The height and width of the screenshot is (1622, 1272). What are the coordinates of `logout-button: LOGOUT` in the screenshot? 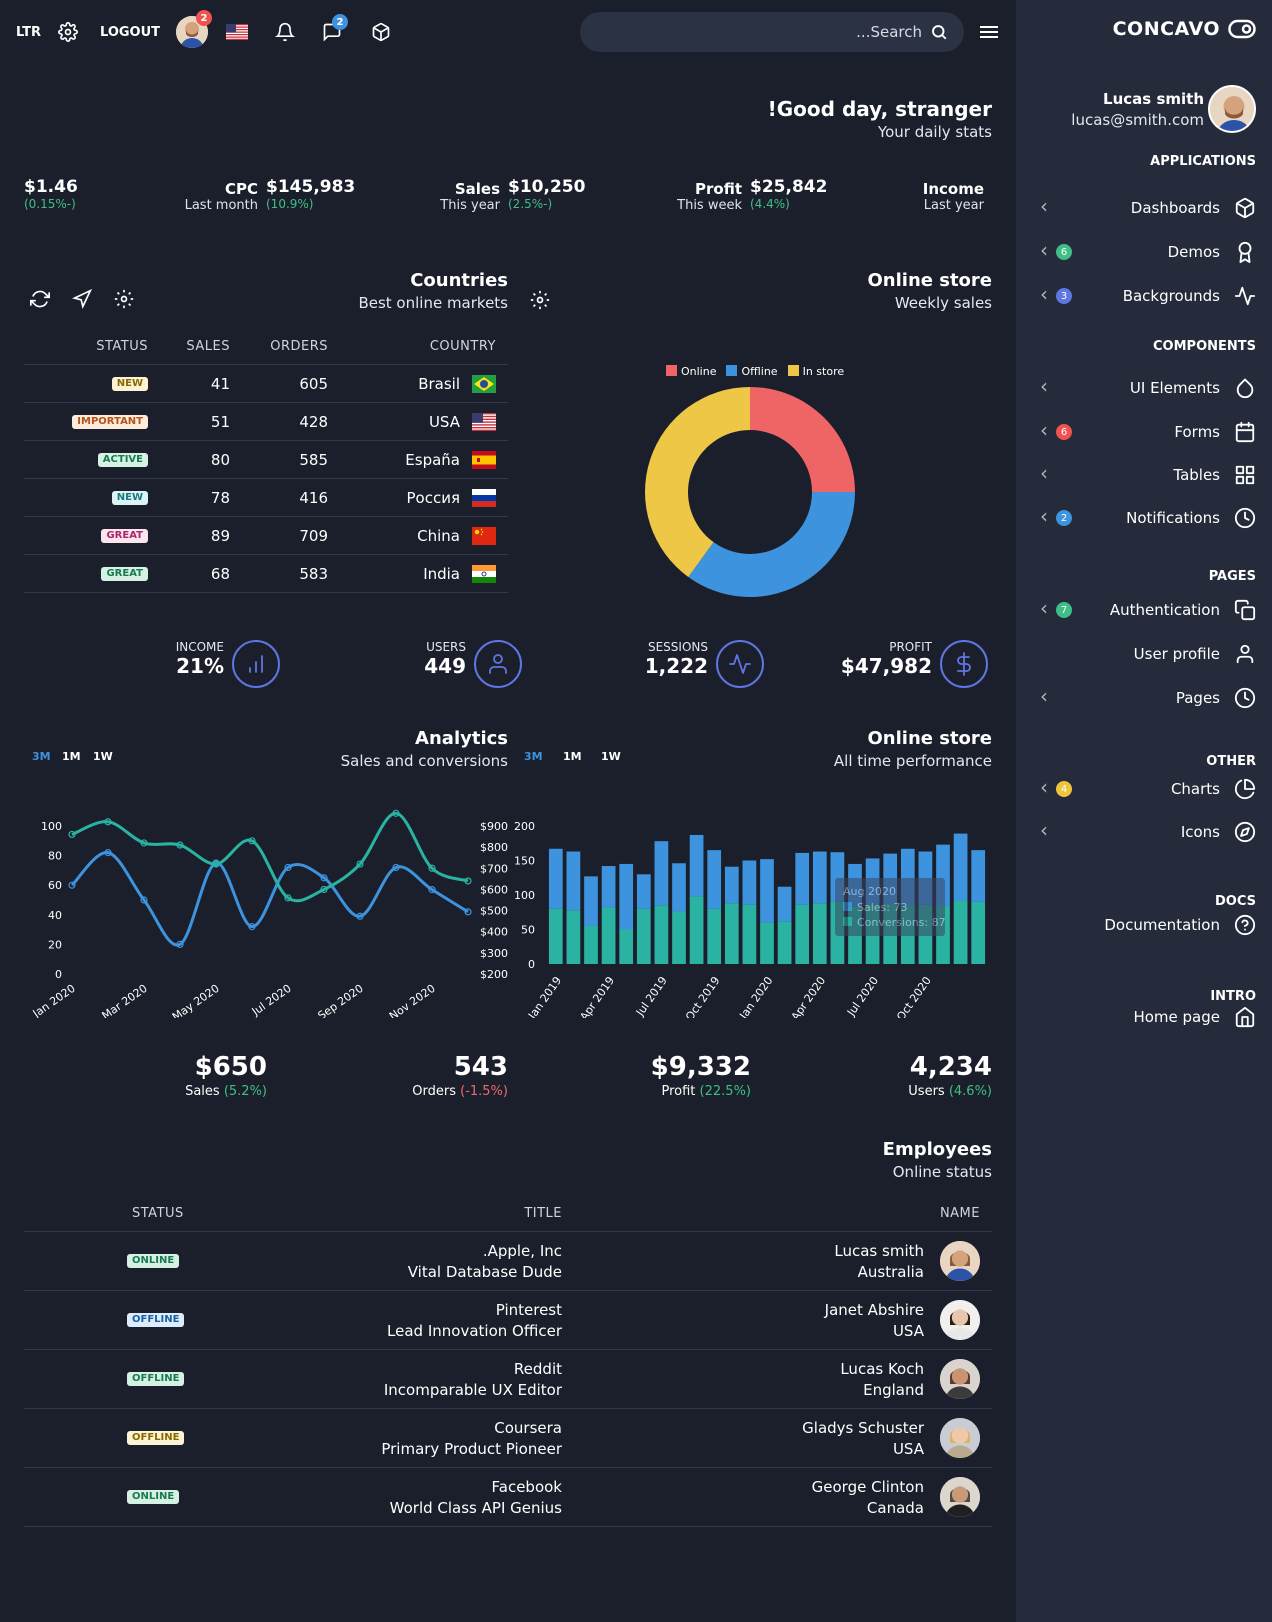 It's located at (130, 32).